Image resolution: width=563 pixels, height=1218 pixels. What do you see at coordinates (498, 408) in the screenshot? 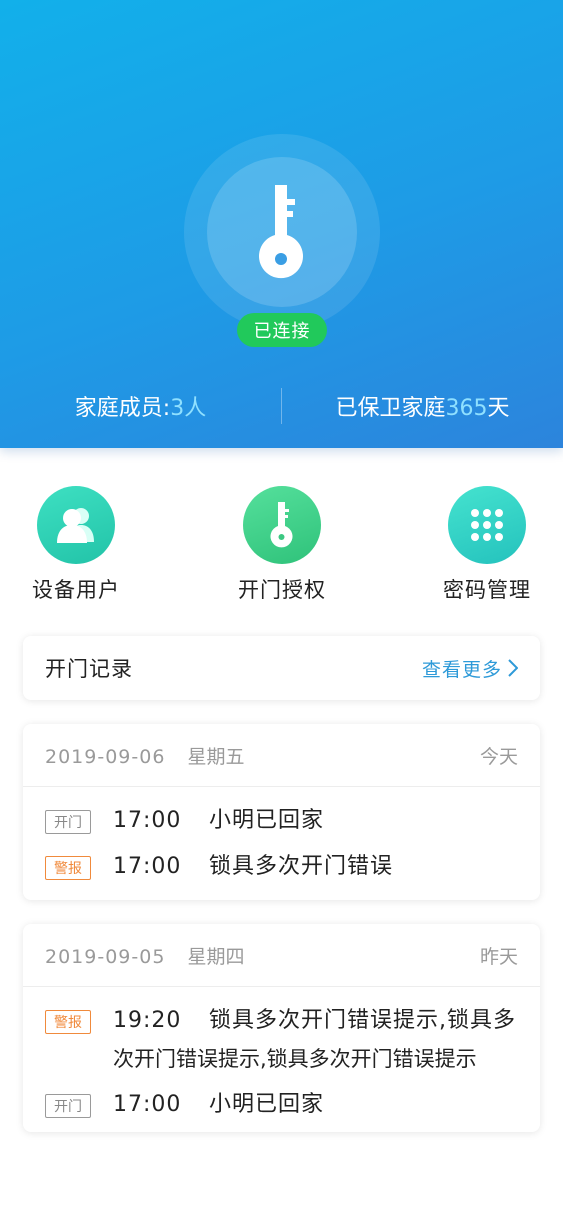
I see `guard-unit: 天` at bounding box center [498, 408].